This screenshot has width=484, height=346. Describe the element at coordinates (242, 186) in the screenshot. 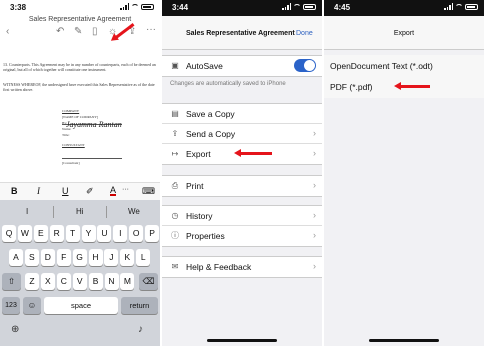

I see `menu-print: ⎙ Print ›` at that location.